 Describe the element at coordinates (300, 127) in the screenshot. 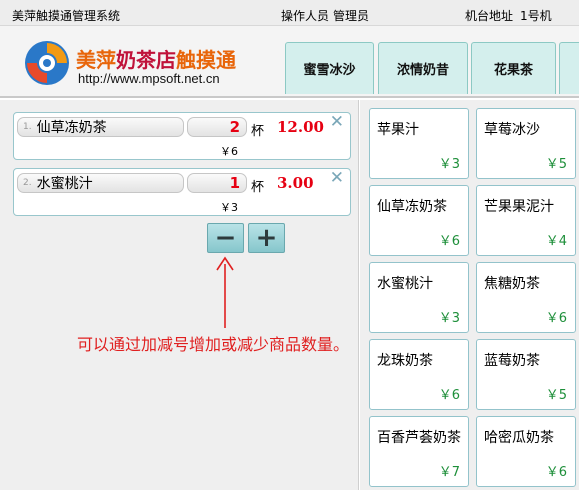

I see `order-item-subtotal: 12.00` at that location.